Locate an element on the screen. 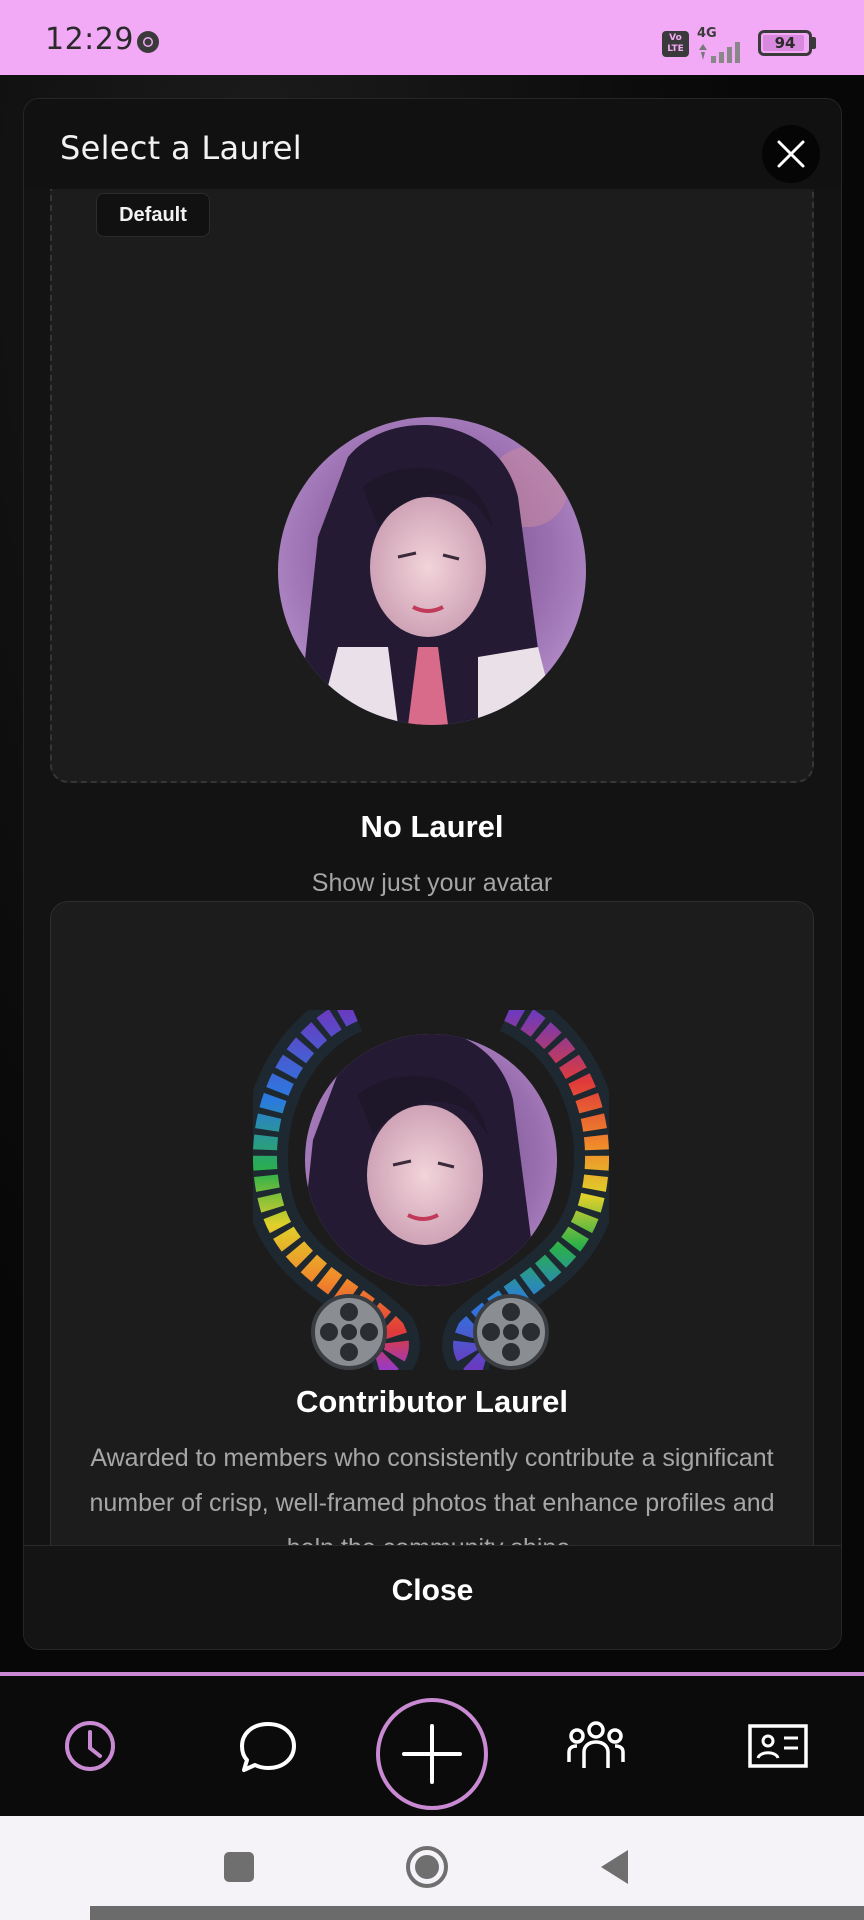 The width and height of the screenshot is (864, 1920). clock-icon is located at coordinates (90, 1746).